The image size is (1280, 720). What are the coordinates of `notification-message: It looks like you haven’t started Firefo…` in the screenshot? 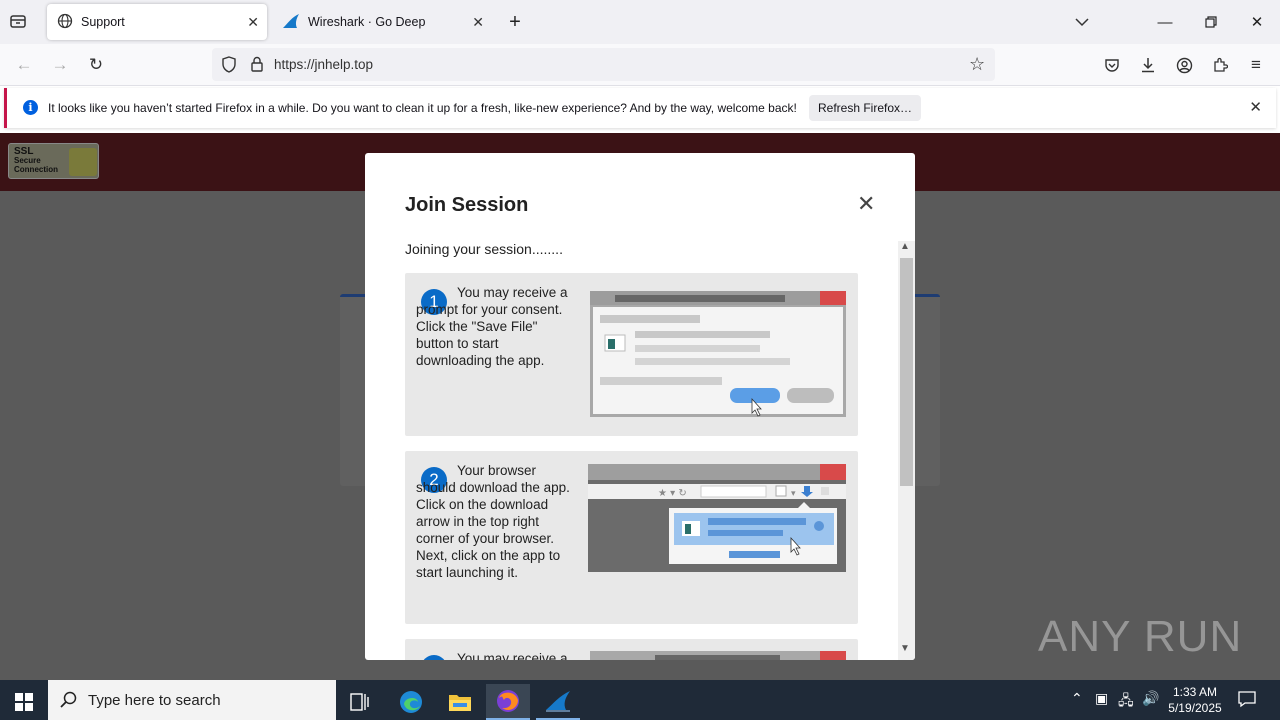 It's located at (422, 108).